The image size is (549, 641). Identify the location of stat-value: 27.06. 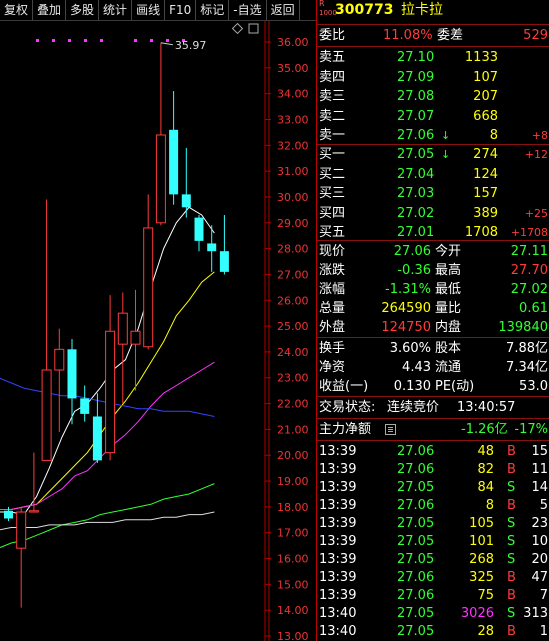
(412, 251).